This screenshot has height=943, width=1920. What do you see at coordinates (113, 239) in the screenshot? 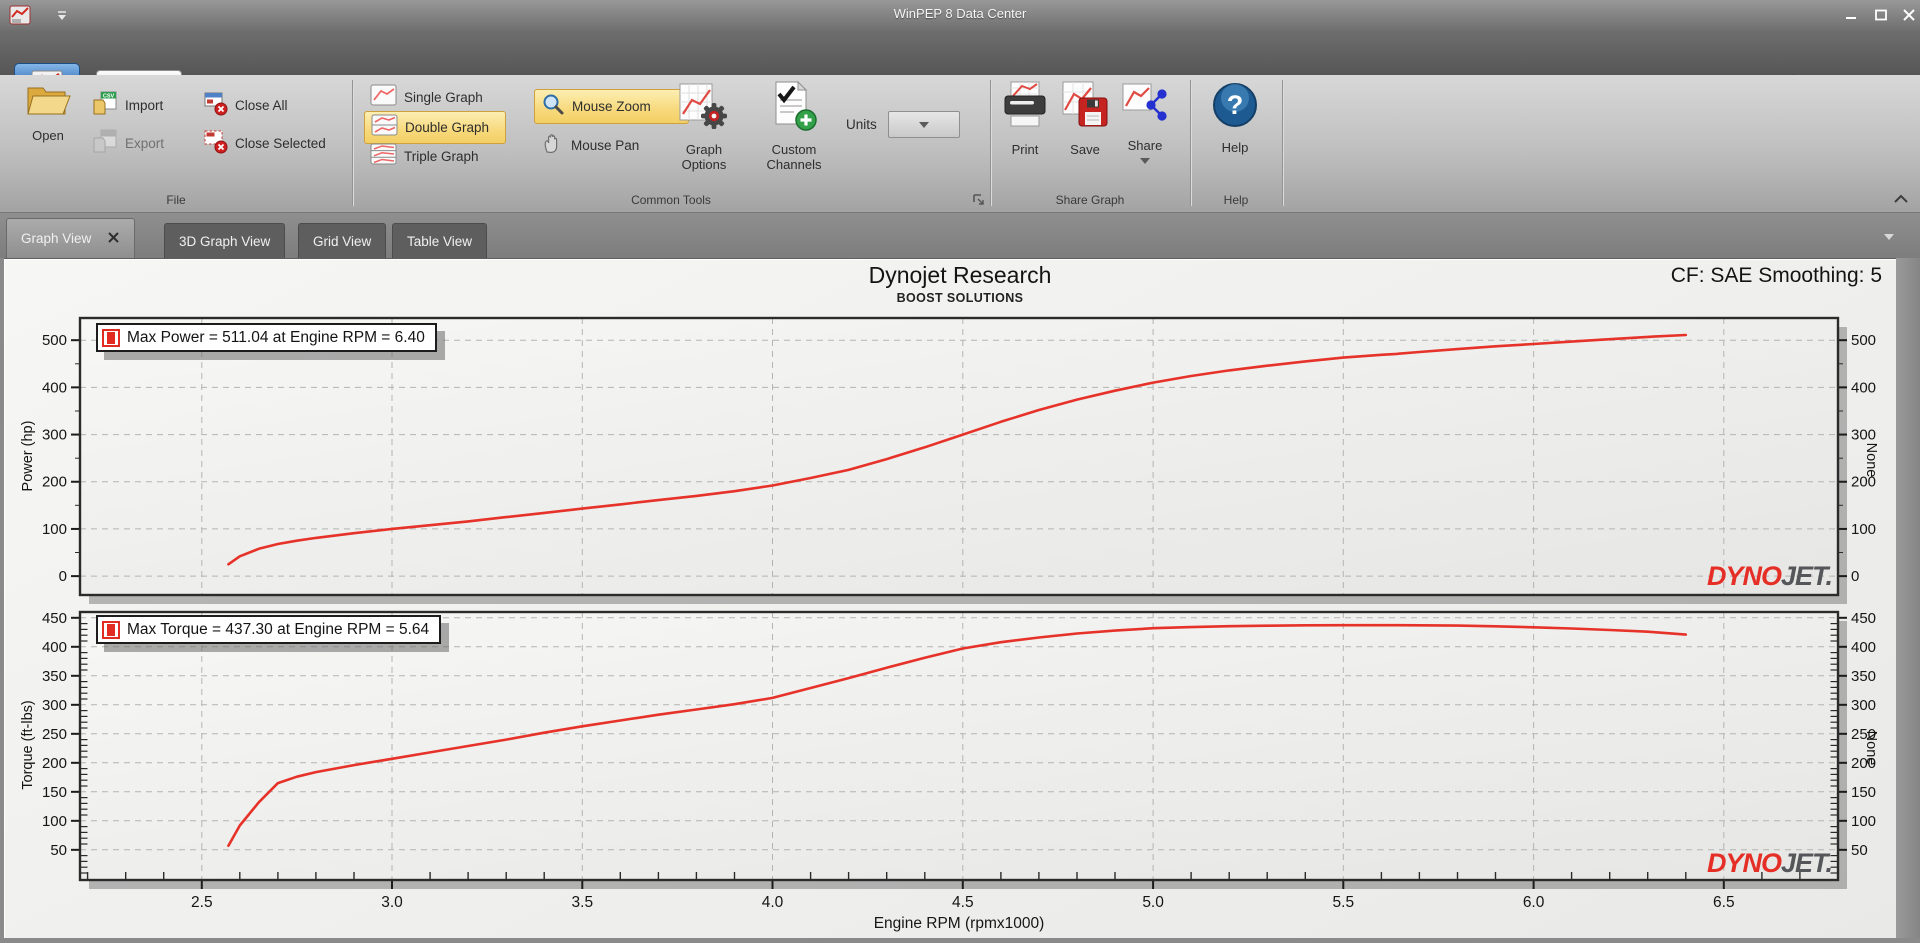
I see `tab-close-icon` at bounding box center [113, 239].